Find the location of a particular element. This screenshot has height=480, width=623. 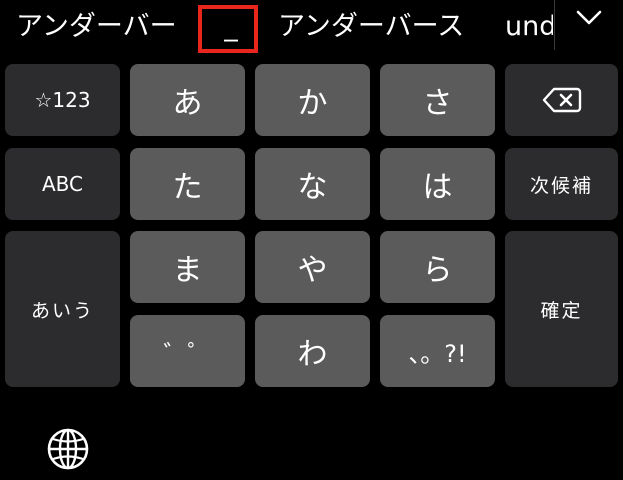

kana-key-a: あ is located at coordinates (187, 100).